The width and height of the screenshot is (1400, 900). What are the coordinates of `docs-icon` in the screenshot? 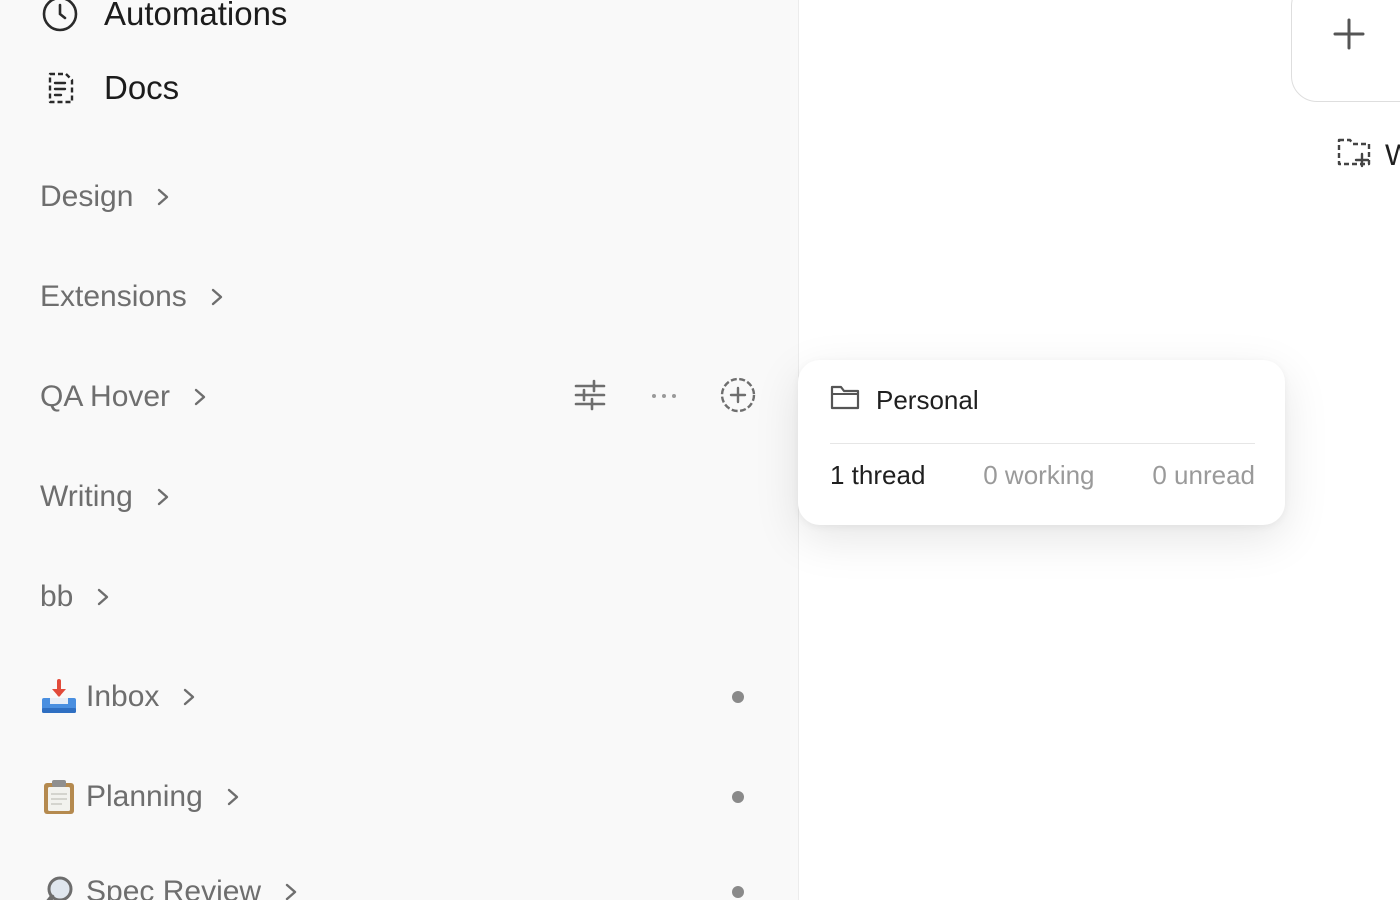 It's located at (60, 88).